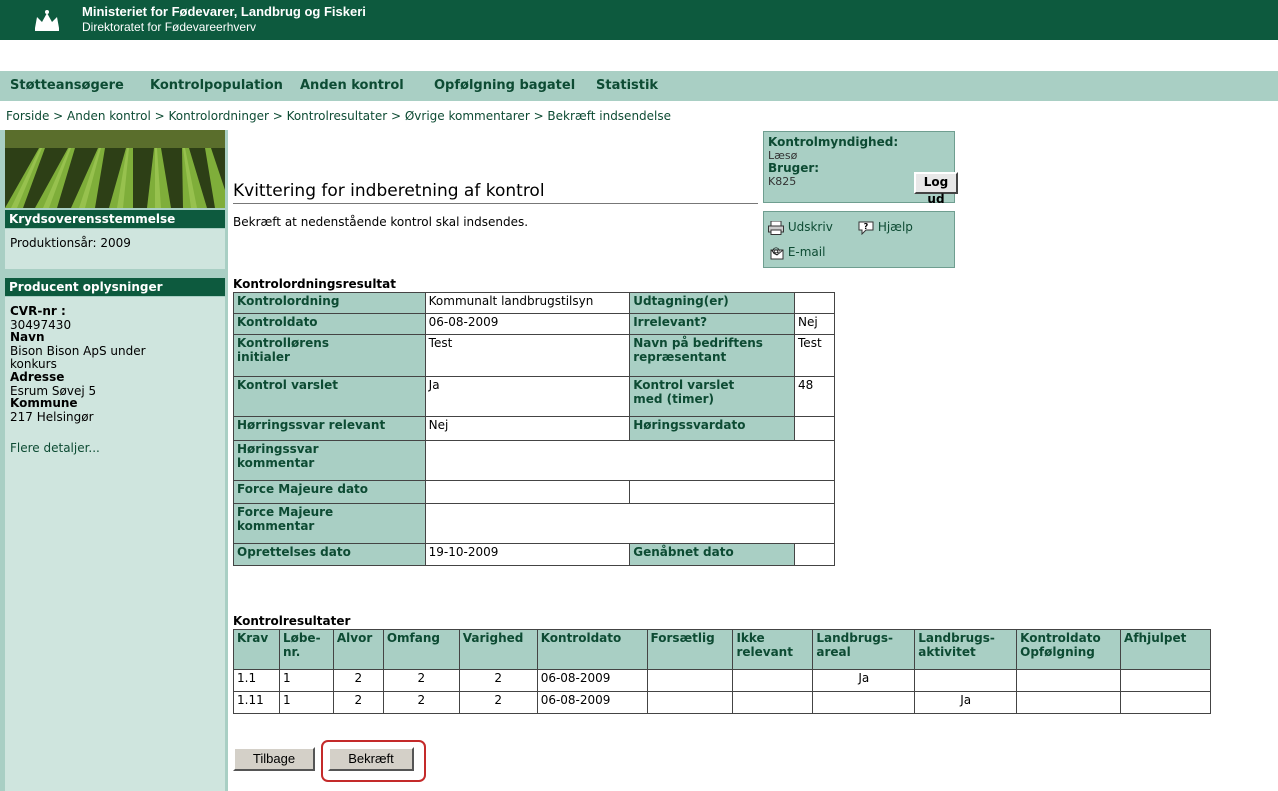 The width and height of the screenshot is (1278, 791). I want to click on confirm-highlight-frame, so click(373, 761).